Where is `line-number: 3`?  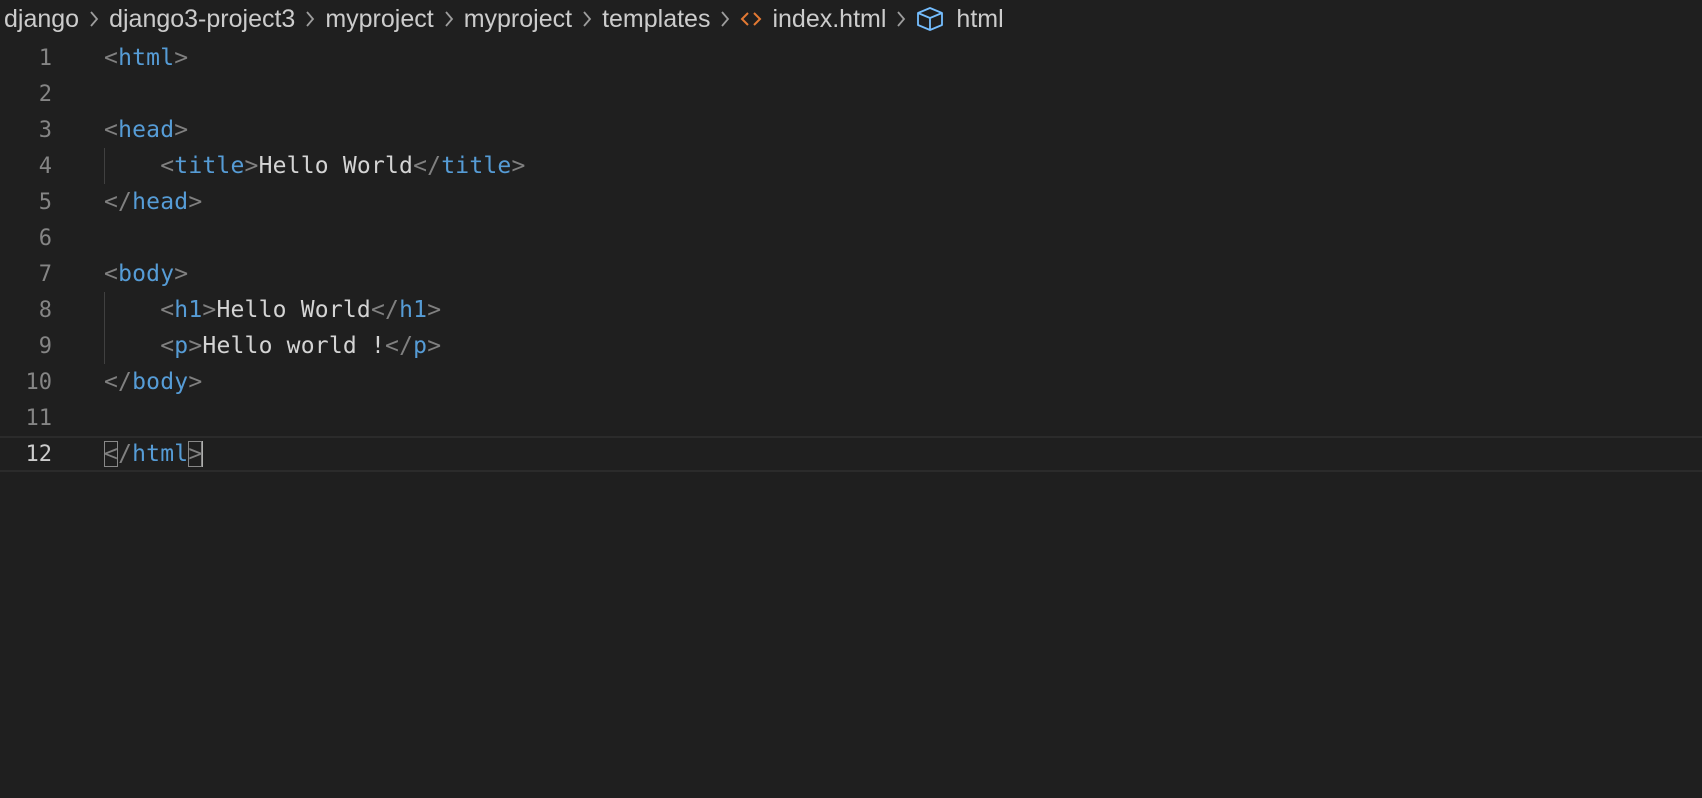
line-number: 3 is located at coordinates (45, 130).